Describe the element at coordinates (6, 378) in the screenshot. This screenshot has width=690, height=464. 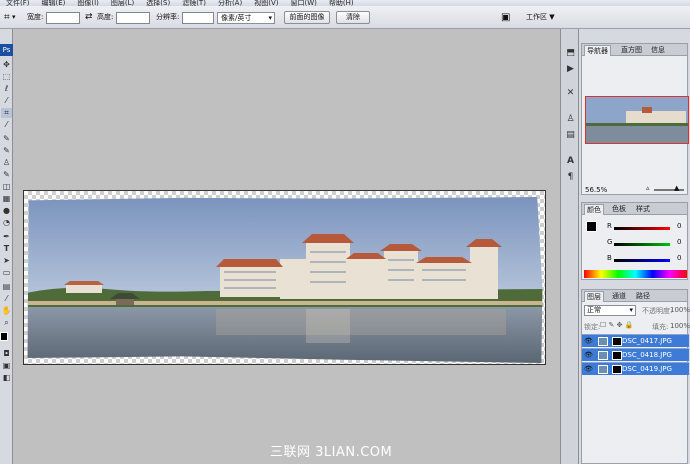
I see `jump-to-imageready-icon: ◧` at that location.